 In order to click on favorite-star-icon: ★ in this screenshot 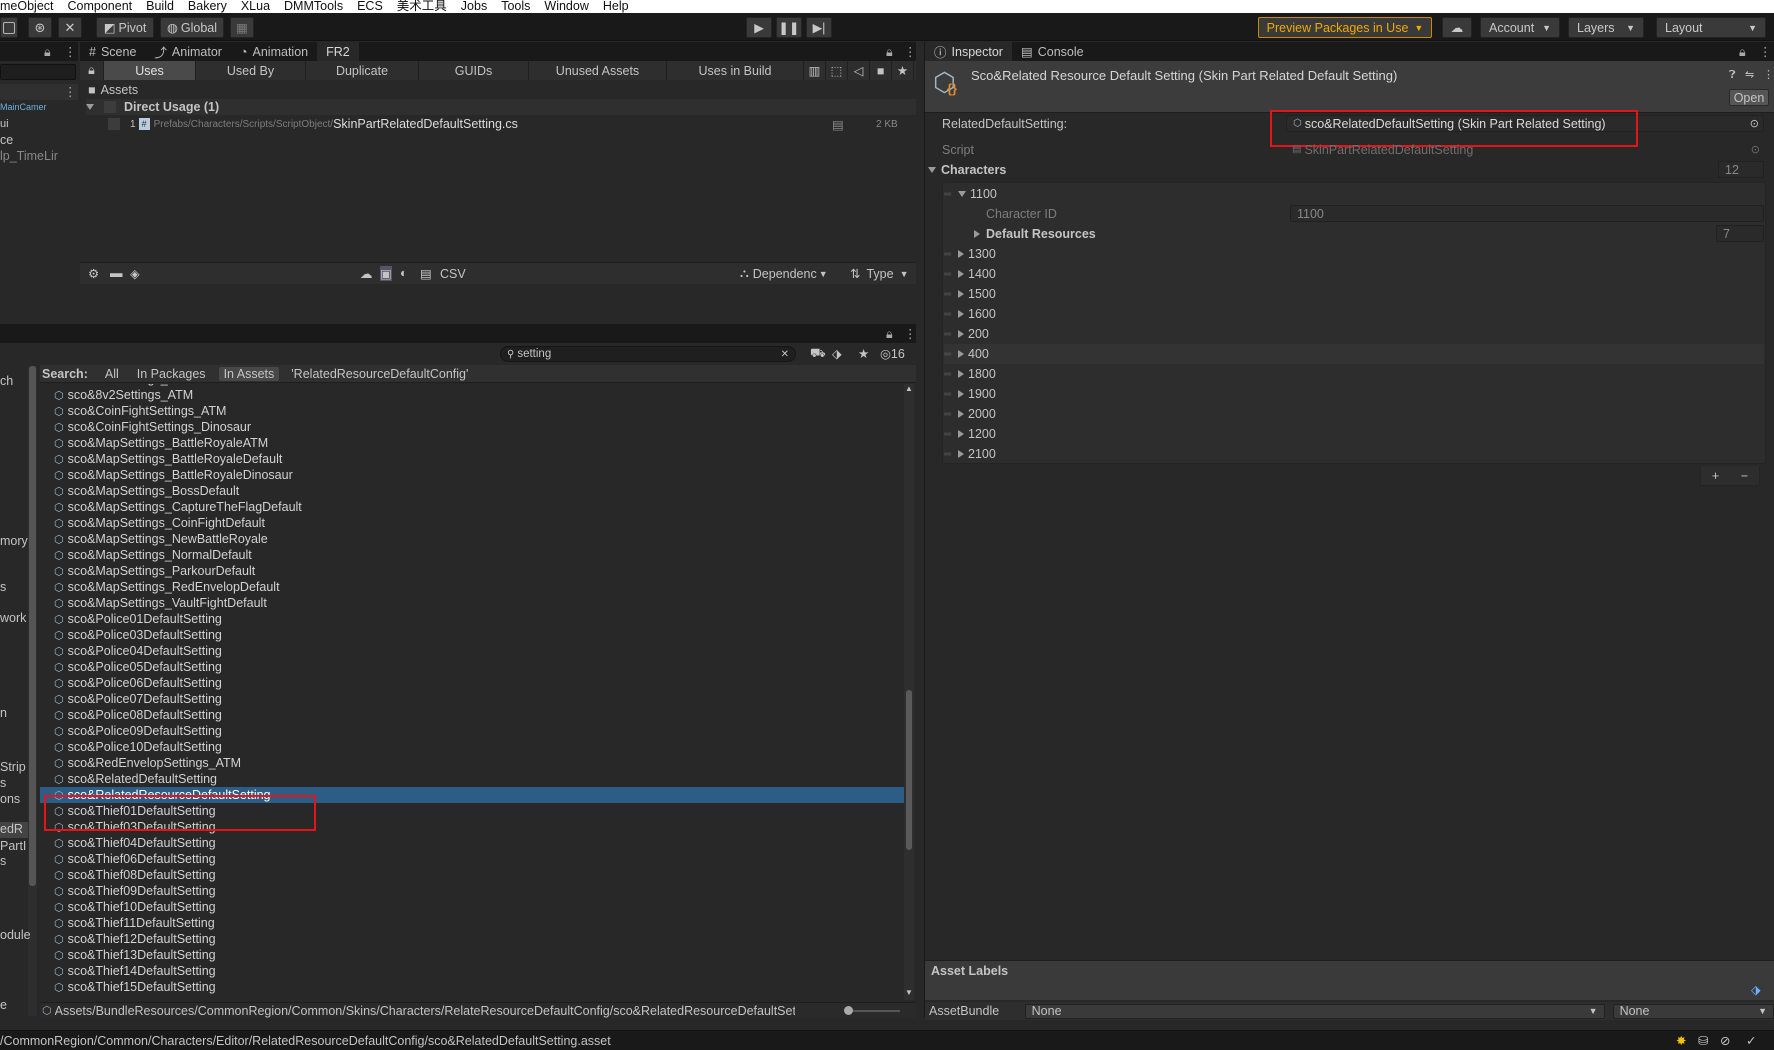, I will do `click(863, 353)`.